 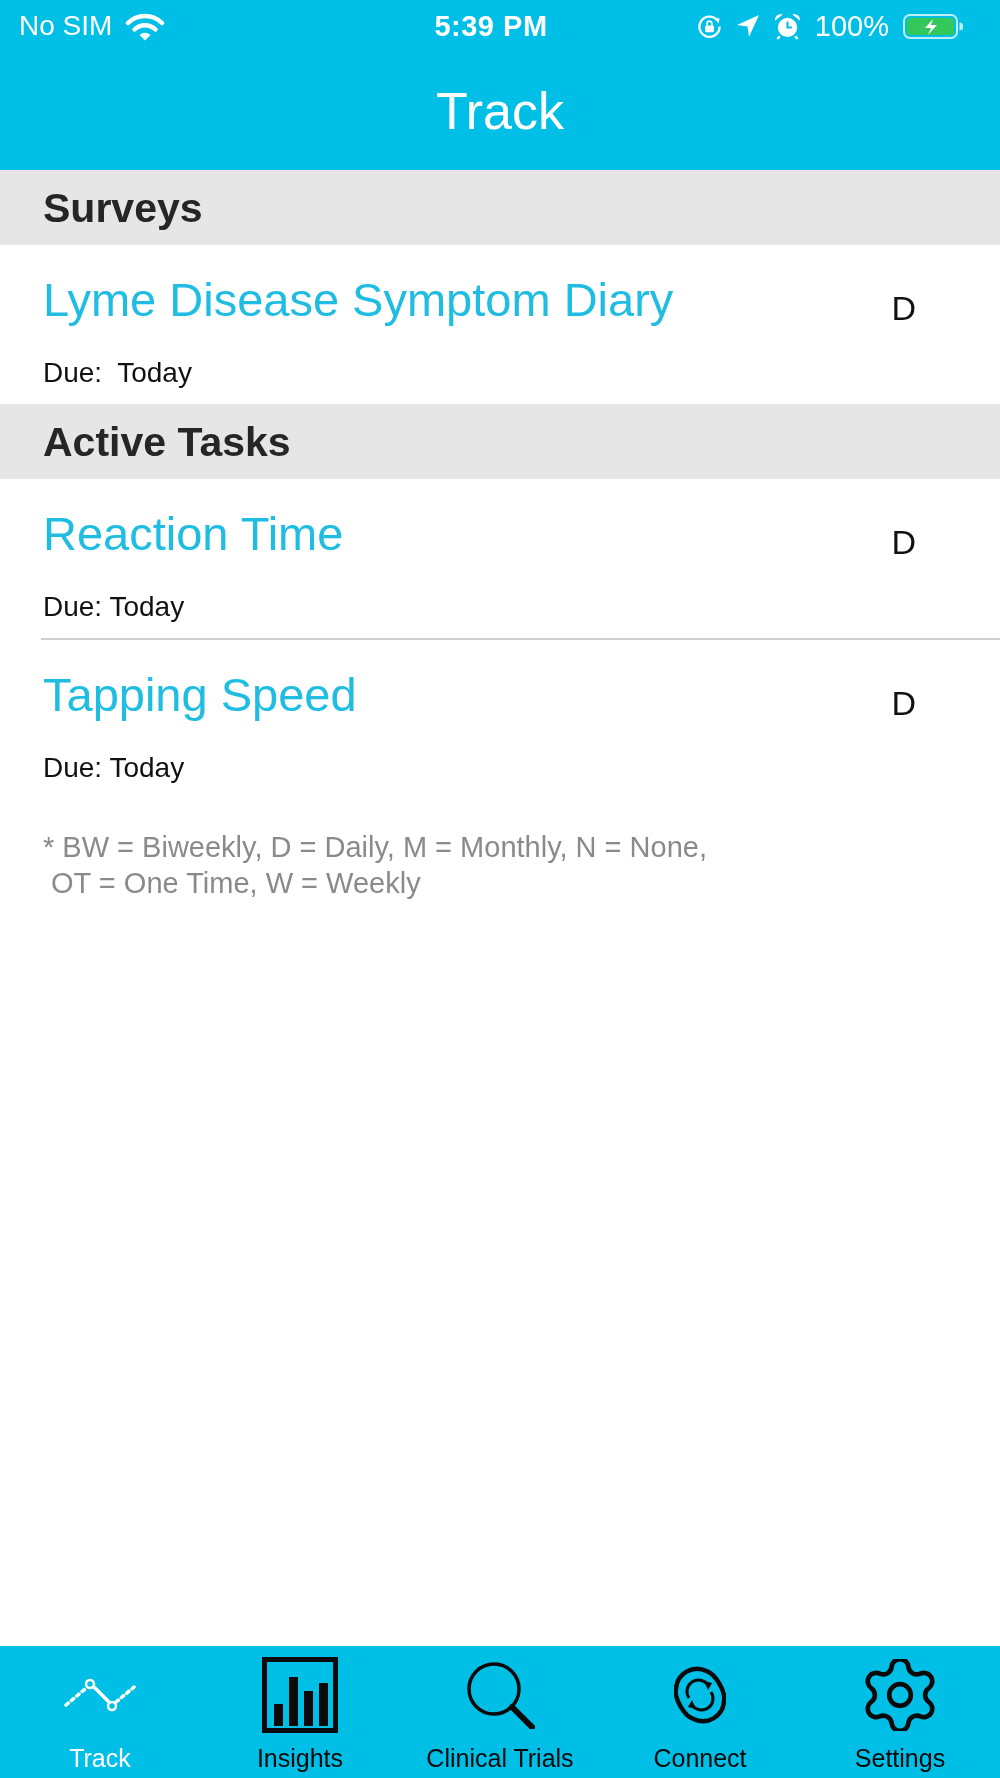 I want to click on battery-percentage: 100%, so click(x=851, y=26).